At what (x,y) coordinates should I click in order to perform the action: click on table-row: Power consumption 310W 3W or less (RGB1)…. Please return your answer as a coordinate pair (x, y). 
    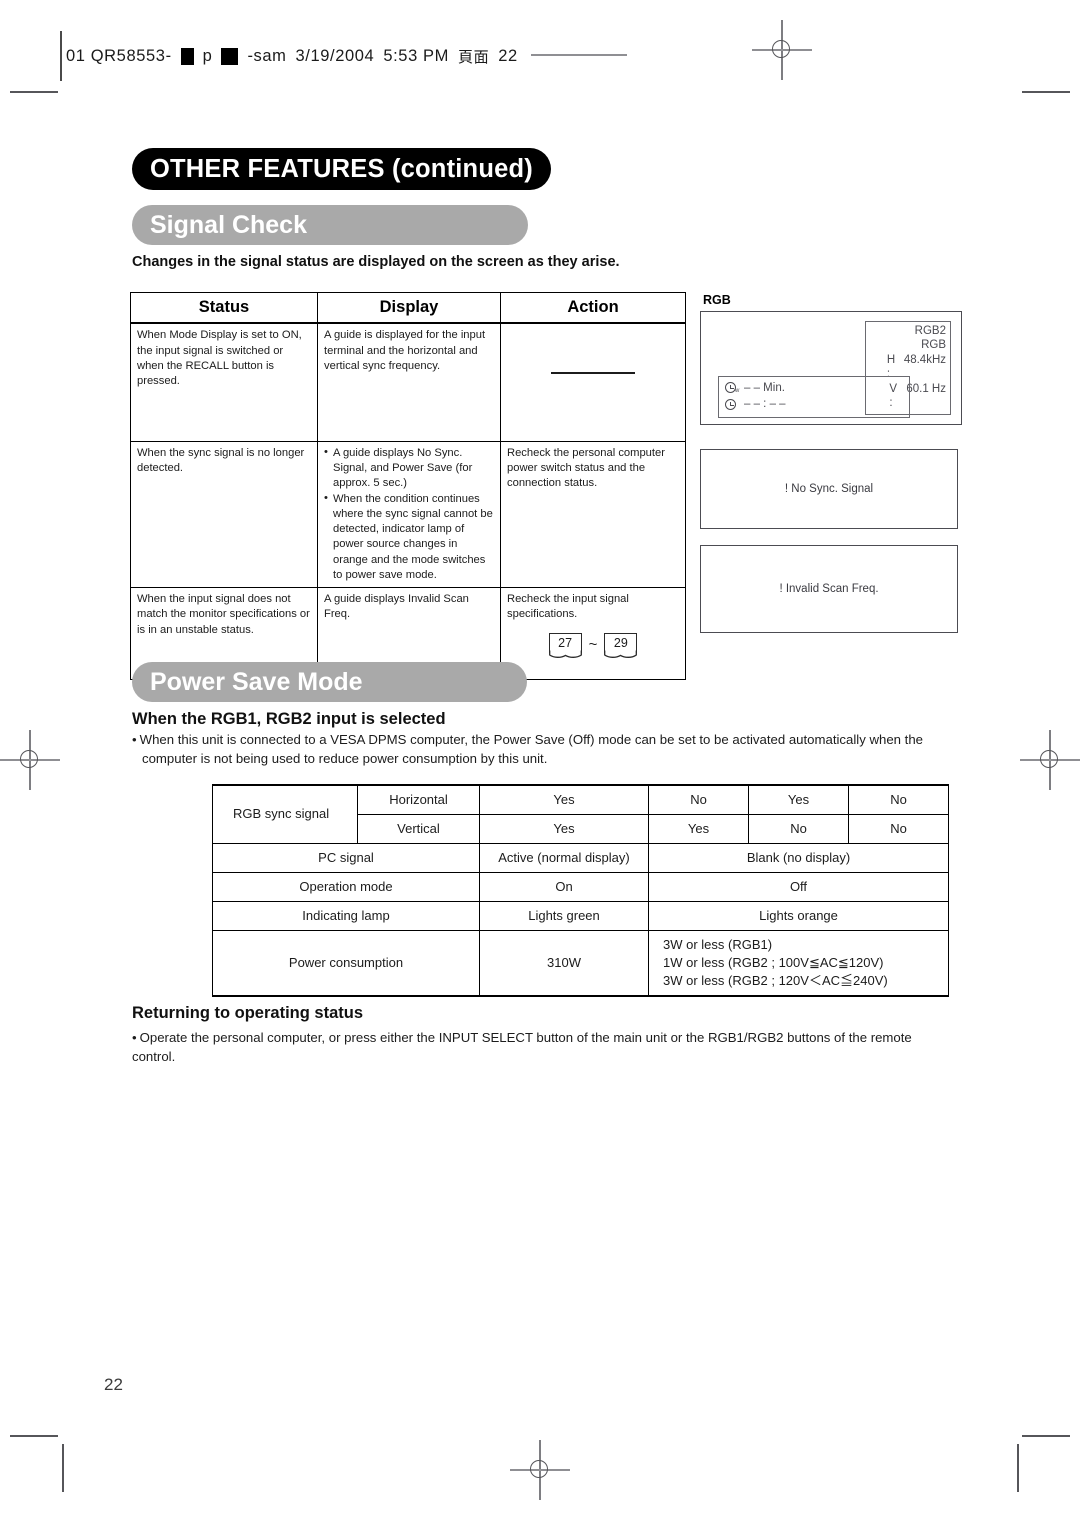
    Looking at the image, I should click on (580, 963).